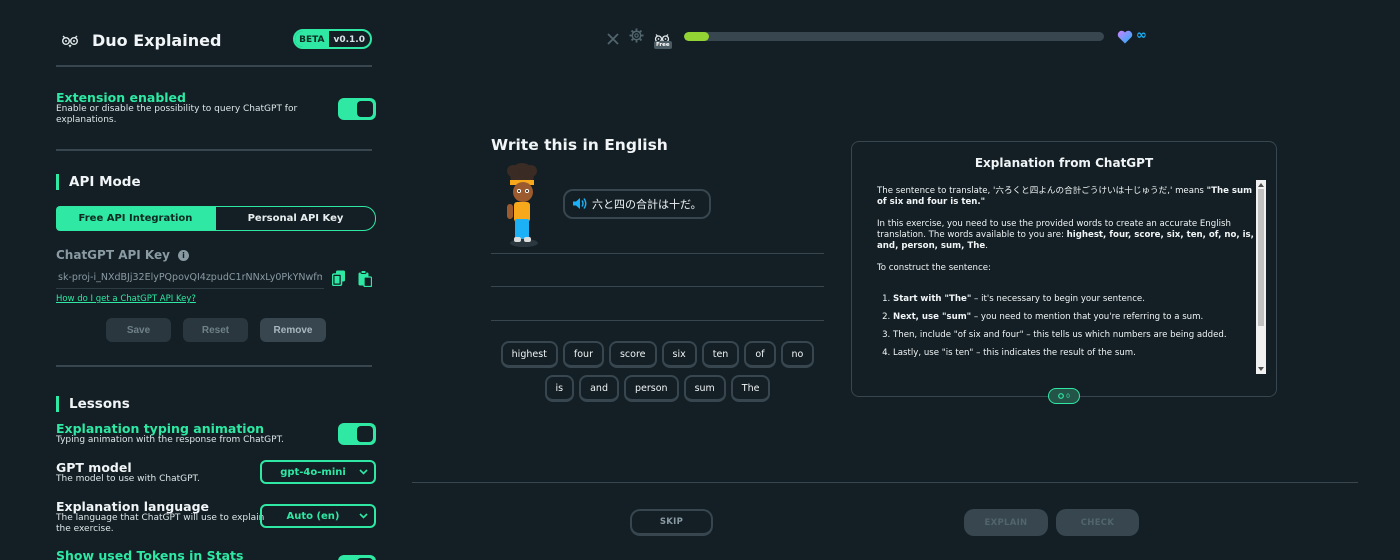 The image size is (1400, 560). Describe the element at coordinates (671, 522) in the screenshot. I see `skip-button: SKIP` at that location.